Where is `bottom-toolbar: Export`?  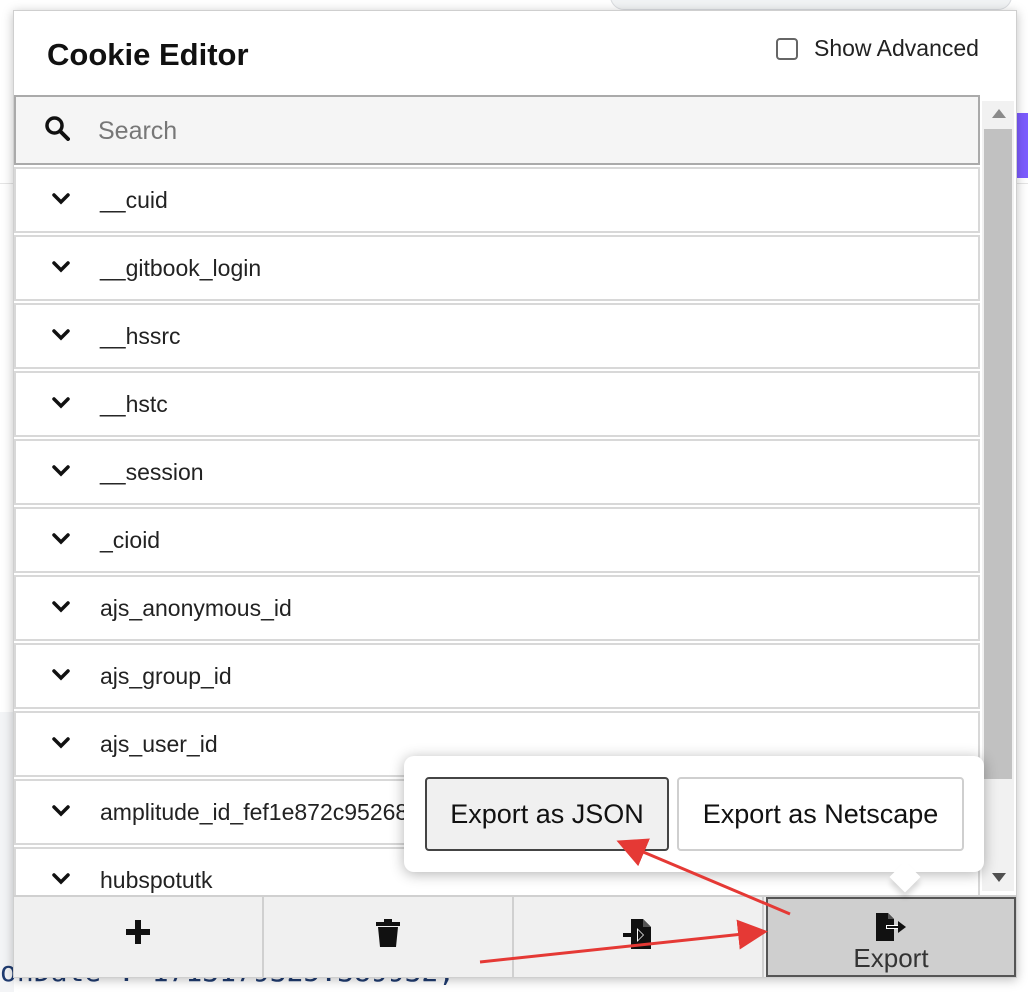
bottom-toolbar: Export is located at coordinates (515, 936).